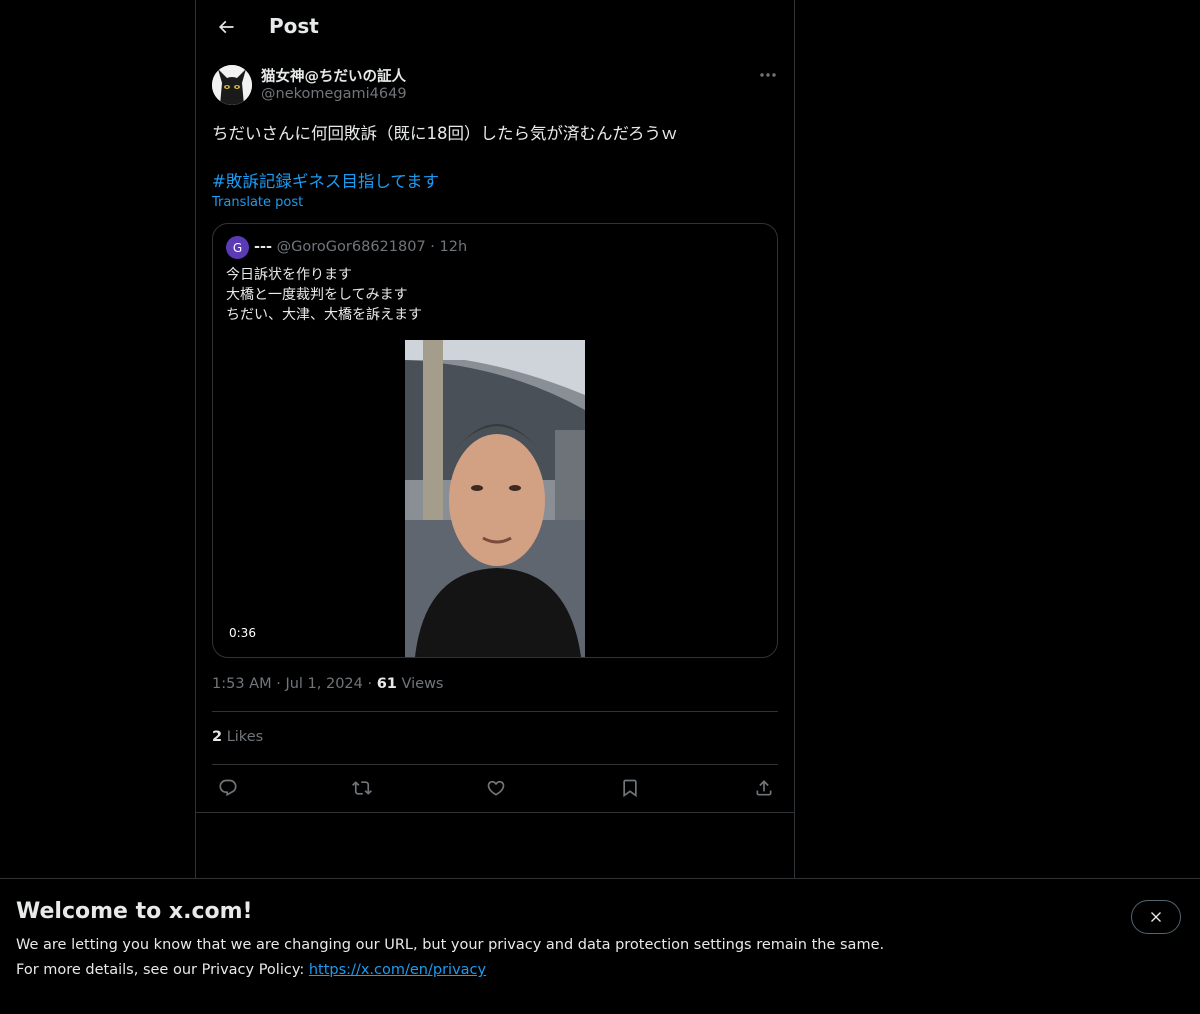 The height and width of the screenshot is (1014, 1200). Describe the element at coordinates (445, 133) in the screenshot. I see `post-text: ちだいさんに何回敗訴（既に18回）したら気が済むんだろうｗ` at that location.